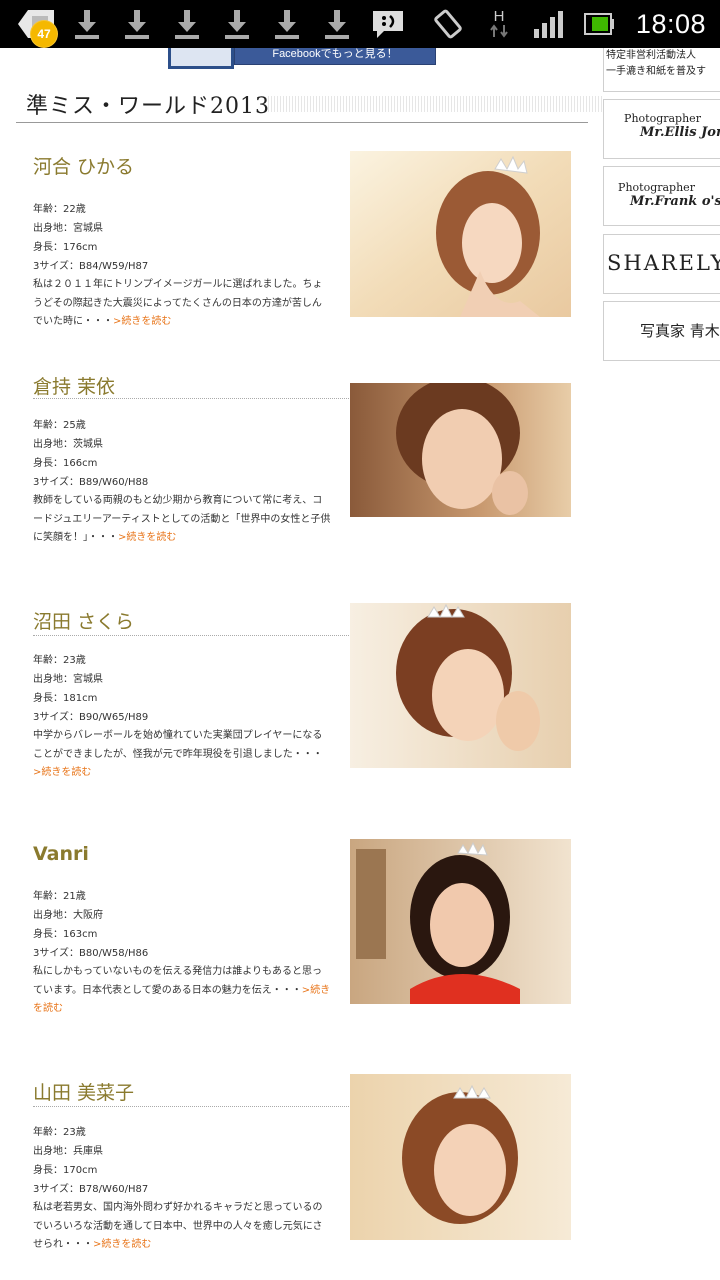  What do you see at coordinates (360, 24) in the screenshot?
I see `status-bar: 47 H 18:08` at bounding box center [360, 24].